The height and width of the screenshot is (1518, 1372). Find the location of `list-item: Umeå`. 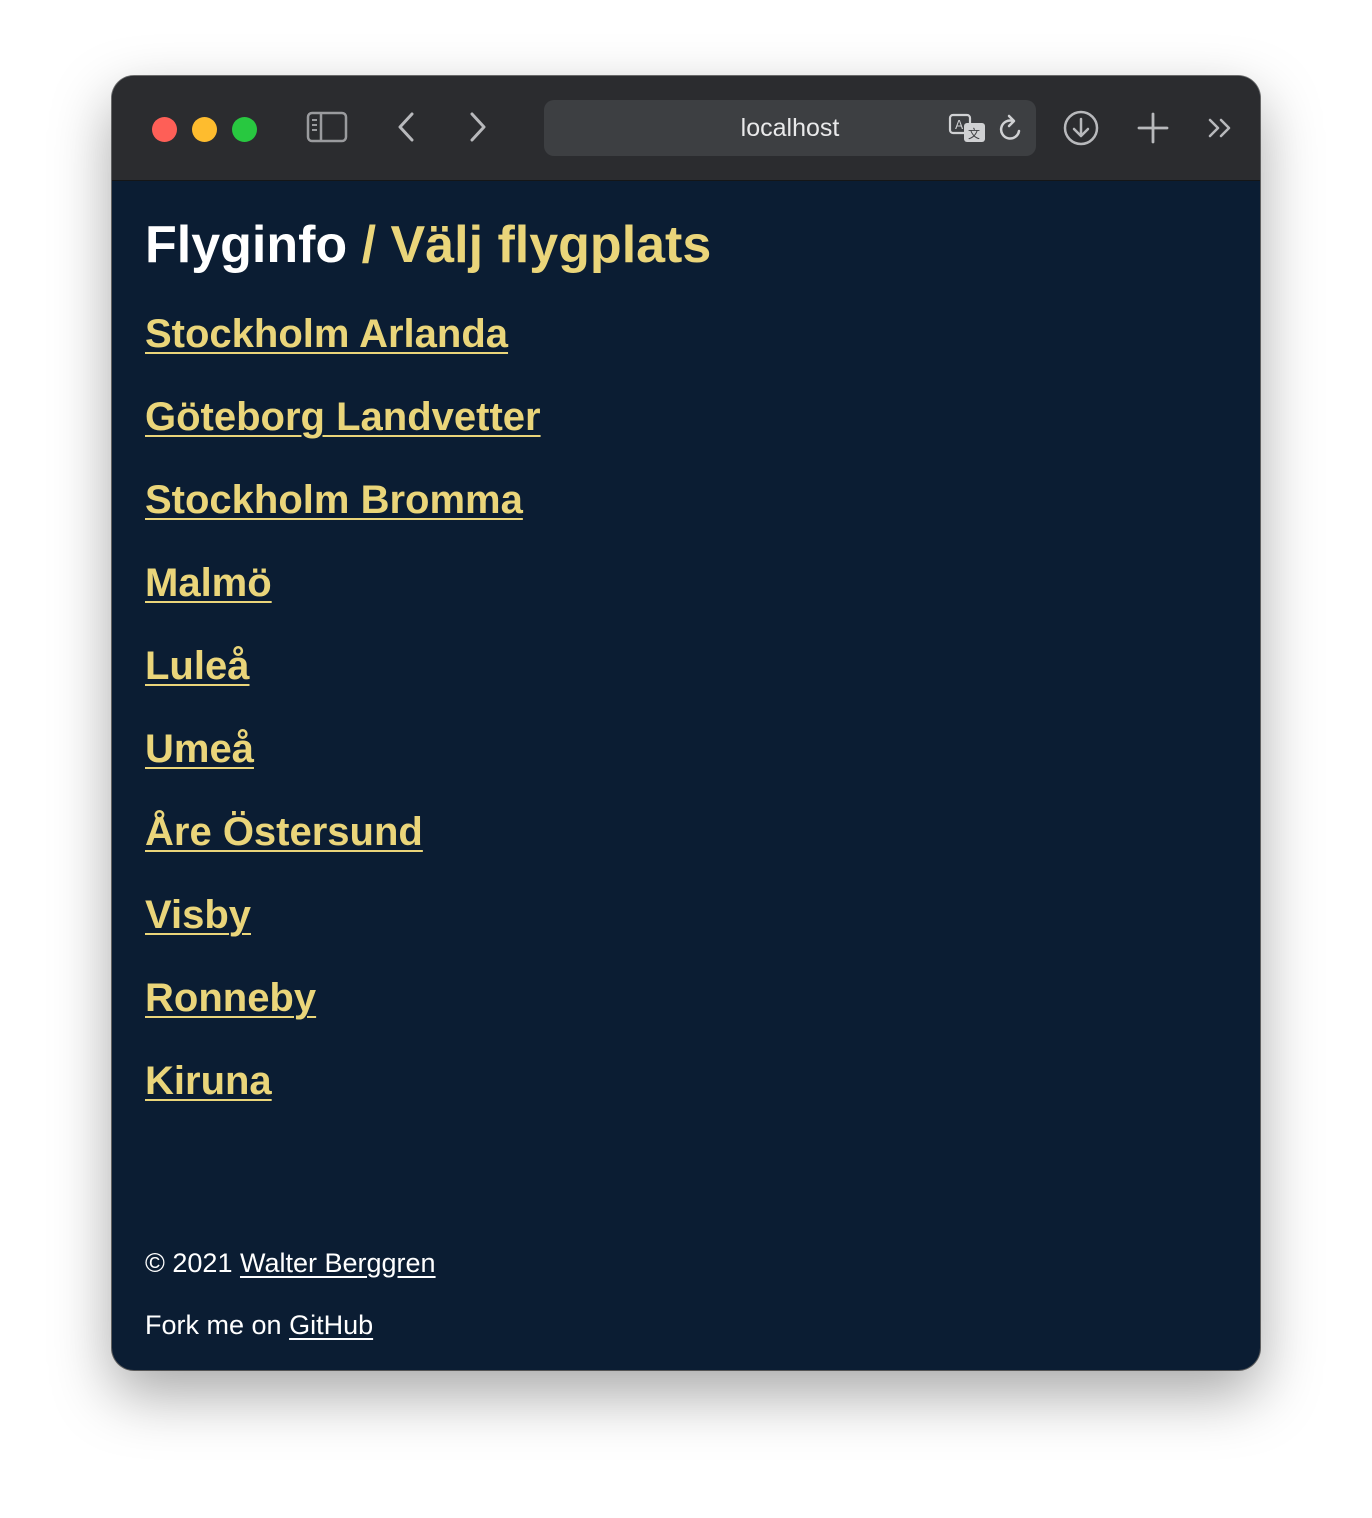

list-item: Umeå is located at coordinates (343, 767).